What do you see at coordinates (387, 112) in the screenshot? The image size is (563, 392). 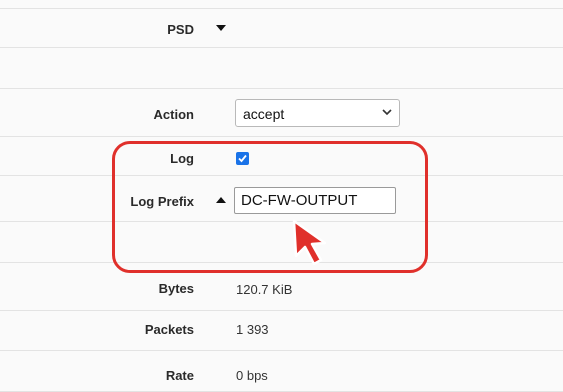 I see `chevron-down-icon` at bounding box center [387, 112].